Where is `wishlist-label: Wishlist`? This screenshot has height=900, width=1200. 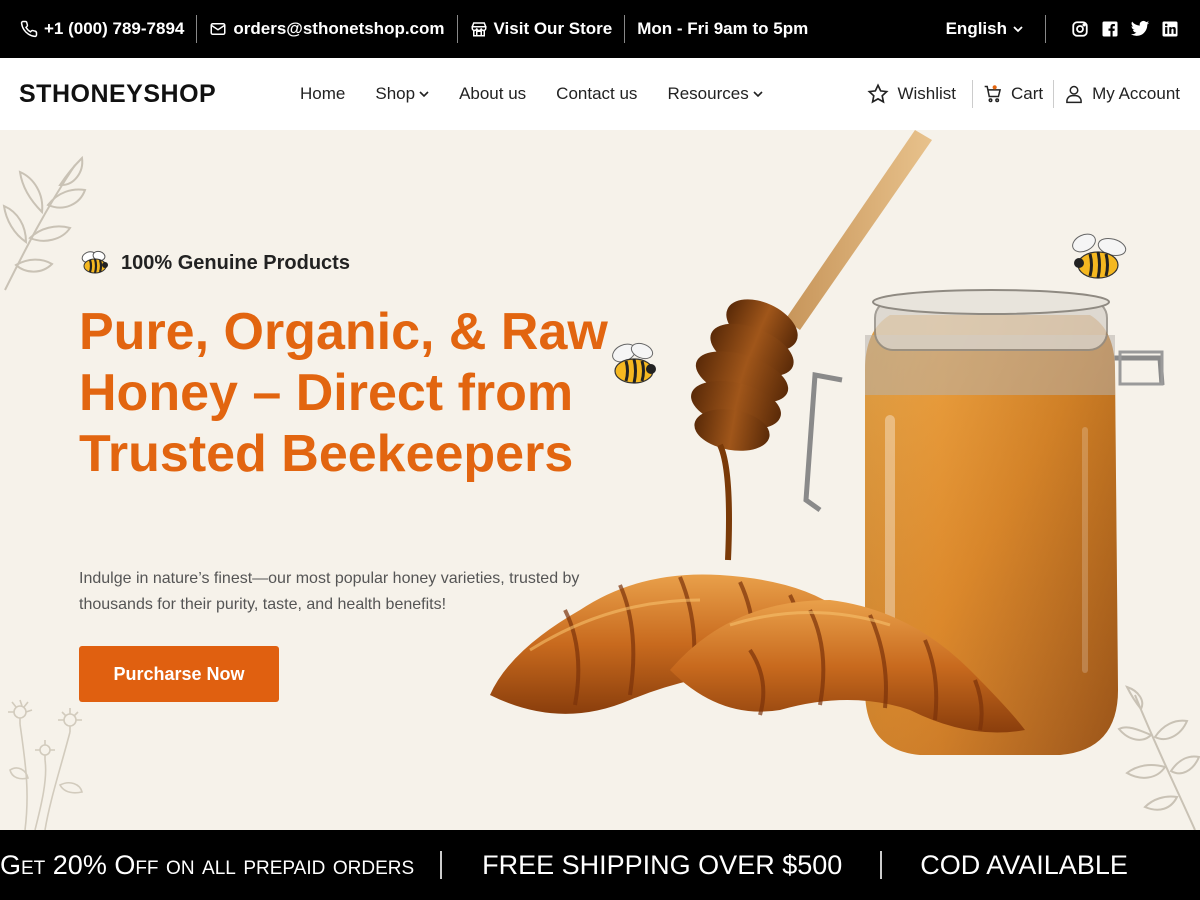
wishlist-label: Wishlist is located at coordinates (926, 93).